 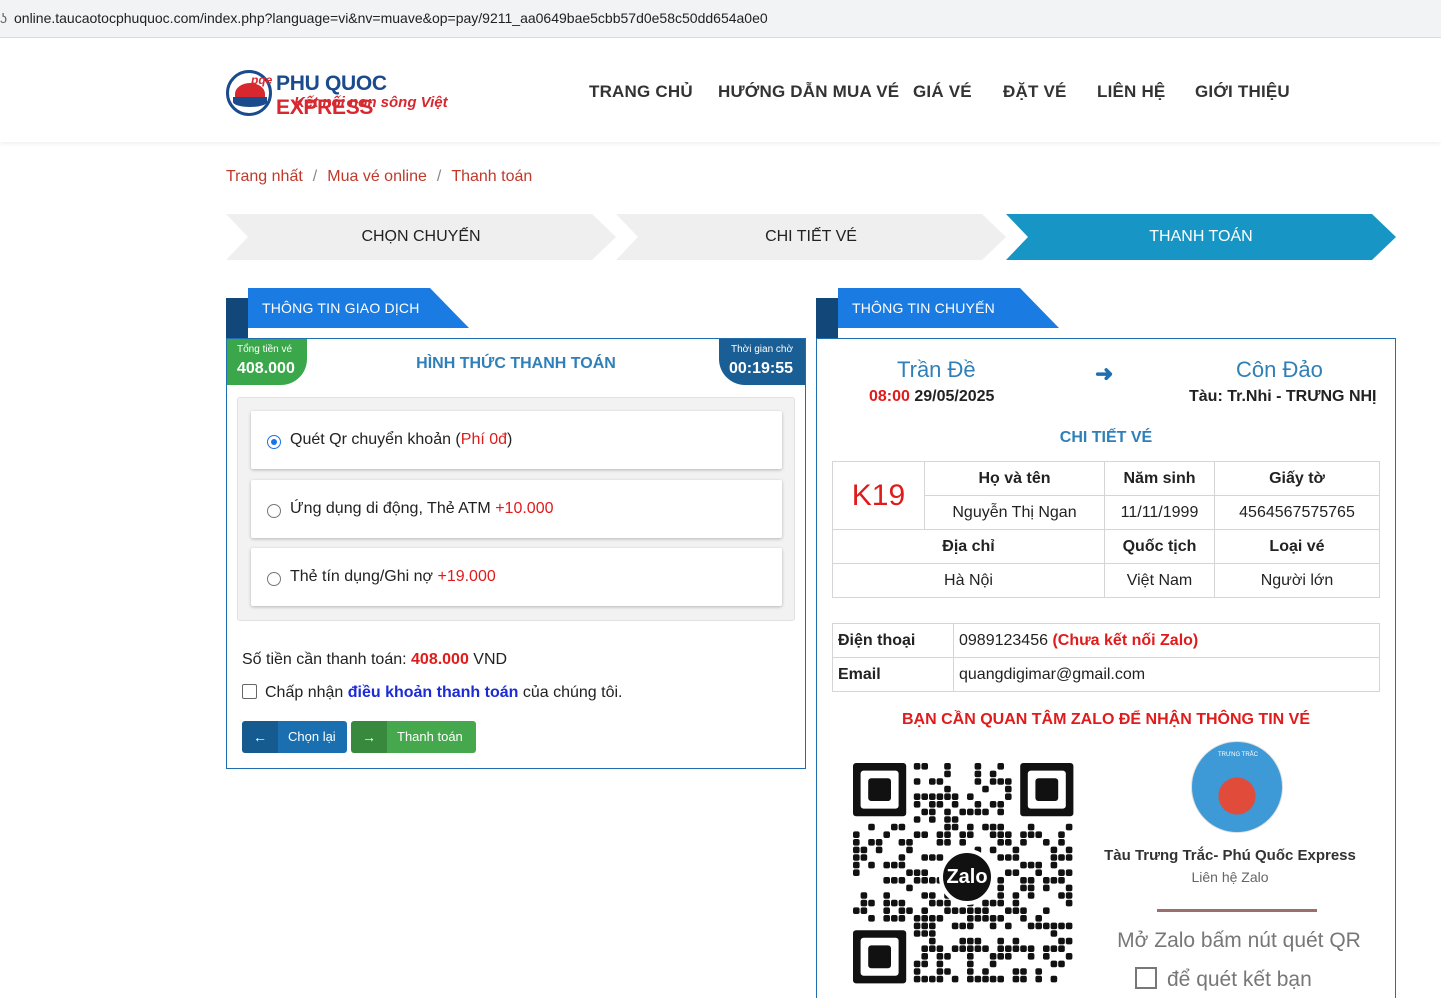 I want to click on qr-scan-icon, so click(x=1146, y=978).